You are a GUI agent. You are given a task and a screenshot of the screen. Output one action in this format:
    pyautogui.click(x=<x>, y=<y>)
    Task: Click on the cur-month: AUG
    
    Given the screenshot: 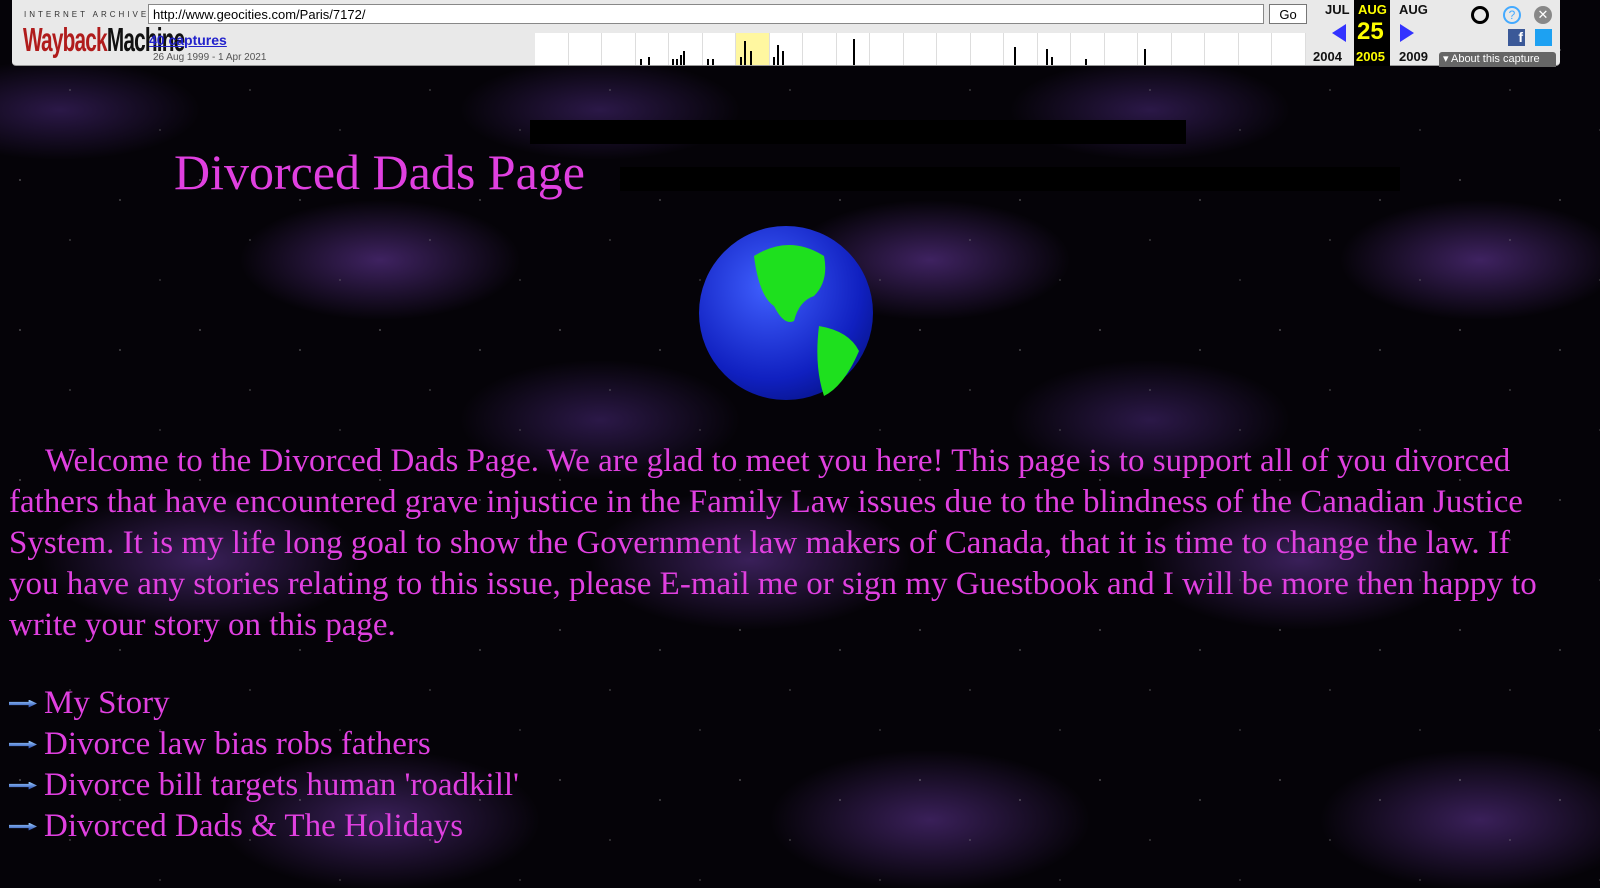 What is the action you would take?
    pyautogui.click(x=1372, y=9)
    